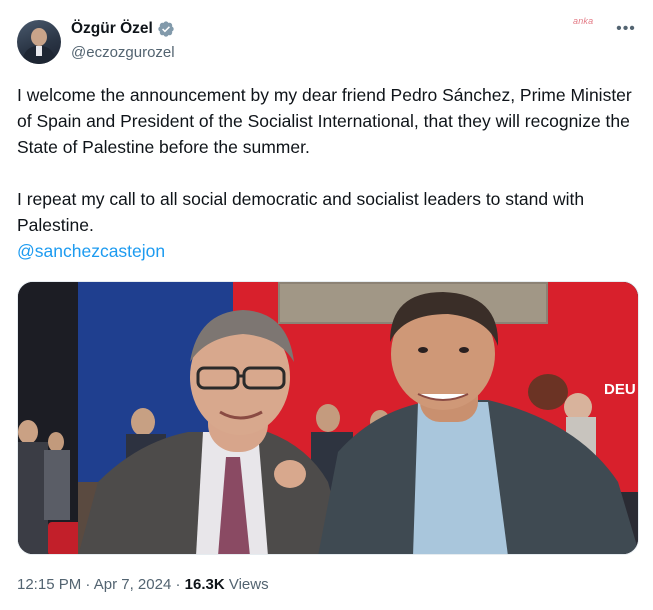 This screenshot has height=610, width=653. Describe the element at coordinates (91, 251) in the screenshot. I see `mention-link: @sanchezcastejon` at that location.